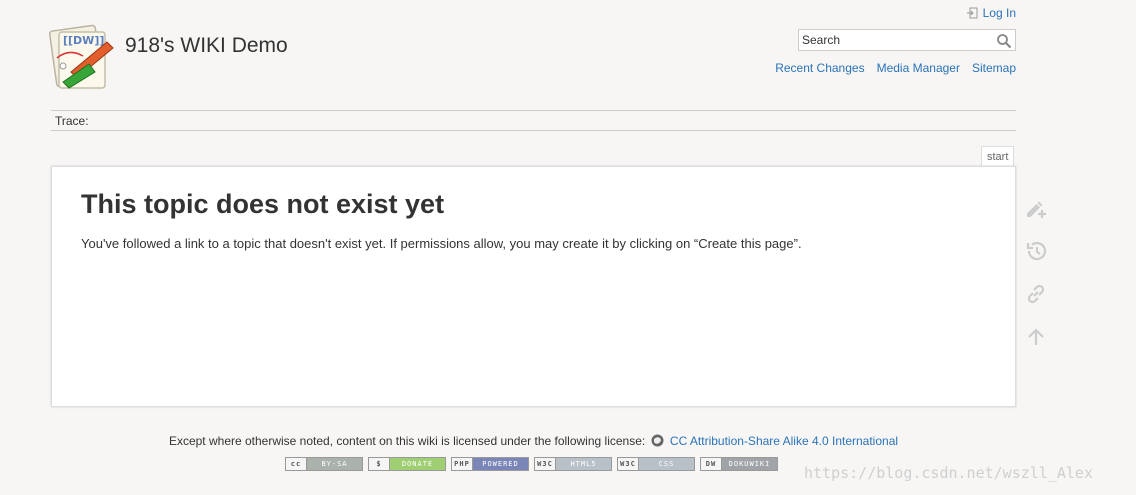 The width and height of the screenshot is (1136, 495). I want to click on site-tools: Recent Changes Media Manager Sitemap, so click(895, 68).